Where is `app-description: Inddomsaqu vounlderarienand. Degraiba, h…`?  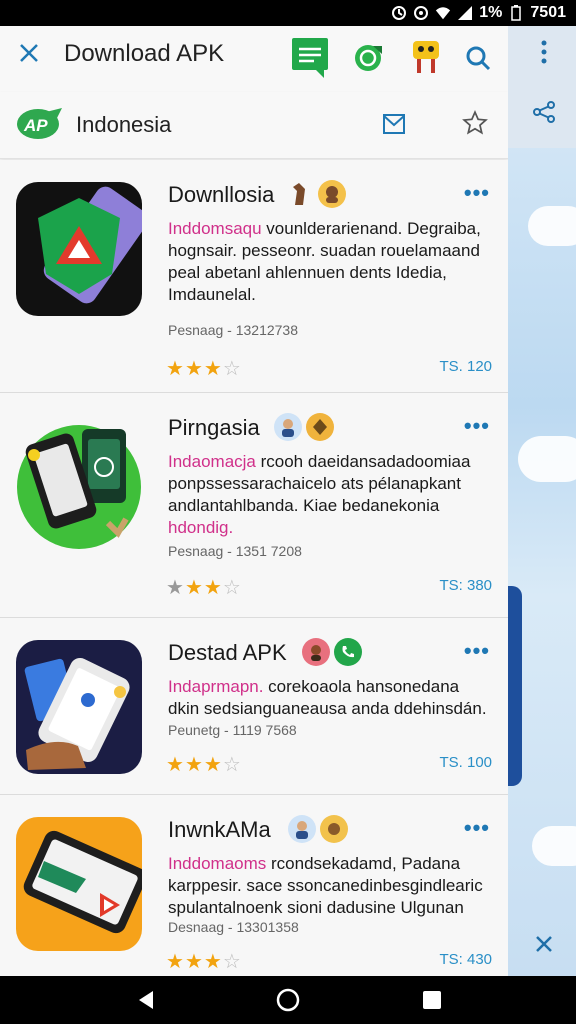 app-description: Inddomsaqu vounlderarienand. Degraiba, h… is located at coordinates (328, 262).